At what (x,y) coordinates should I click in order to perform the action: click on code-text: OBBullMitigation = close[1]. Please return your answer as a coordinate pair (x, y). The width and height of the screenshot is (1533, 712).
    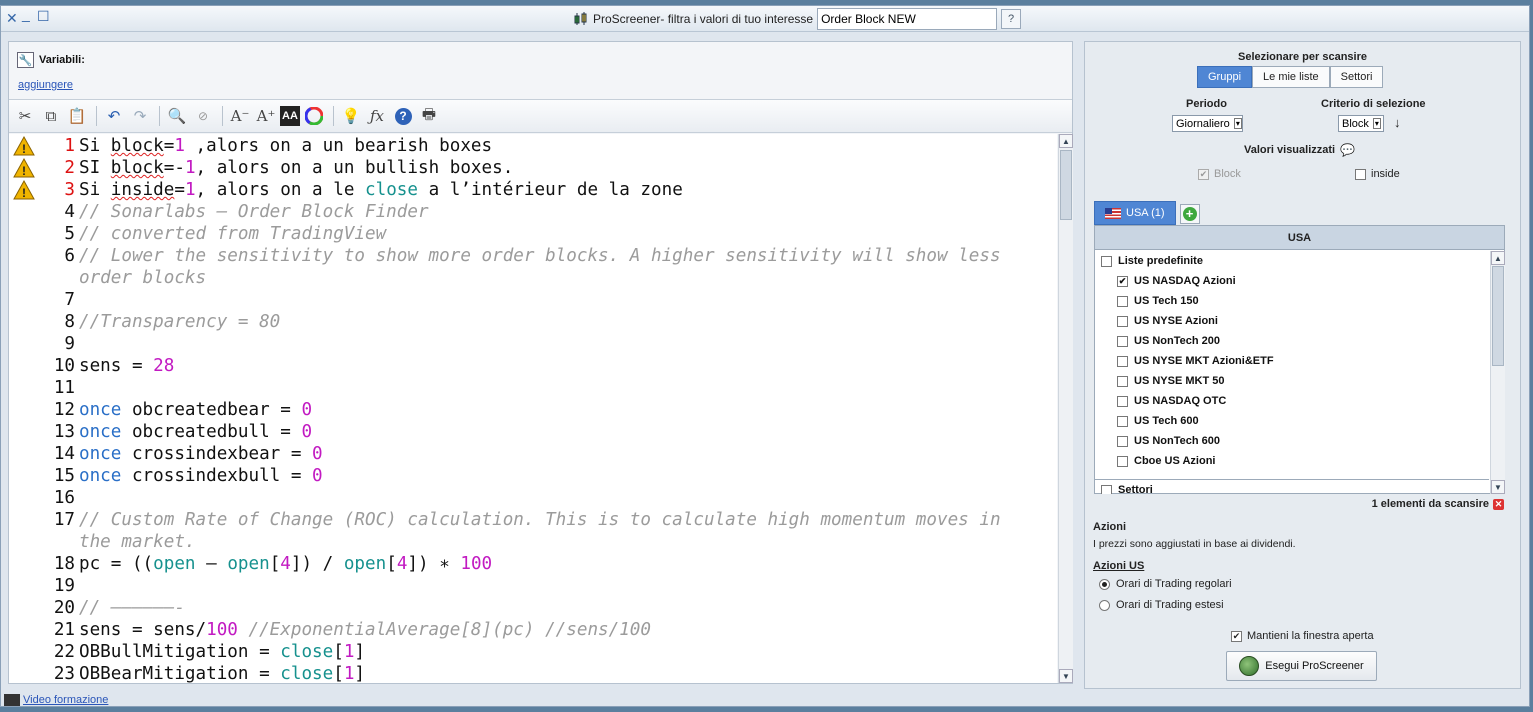
    Looking at the image, I should click on (222, 652).